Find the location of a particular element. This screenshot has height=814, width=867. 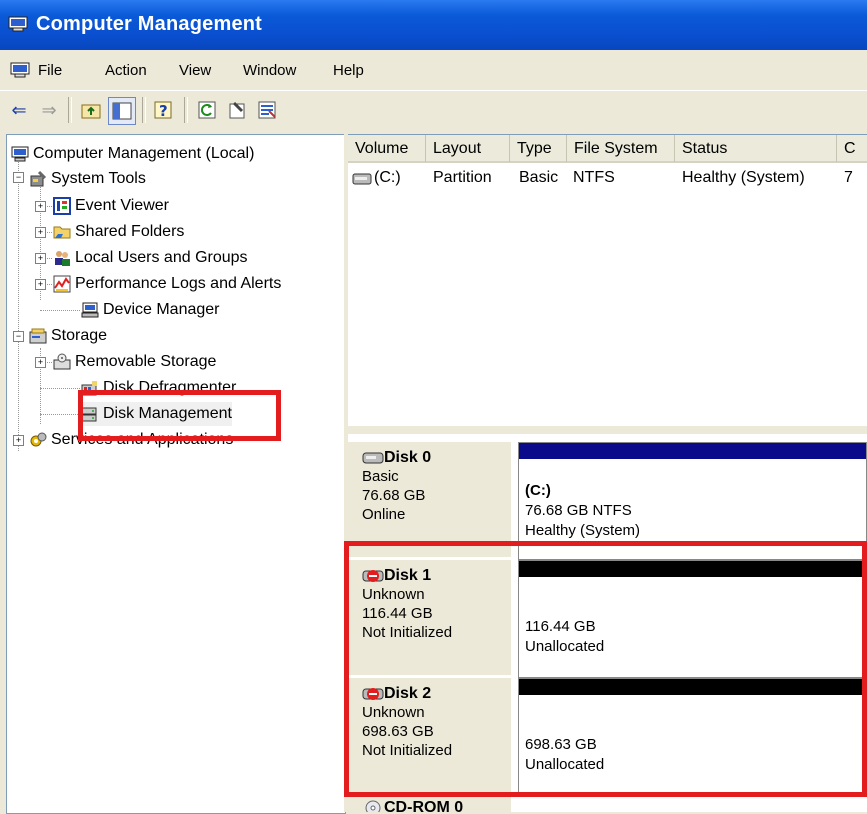

tree-item-disk-defragmenter: Disk Defragmenter is located at coordinates (158, 388).